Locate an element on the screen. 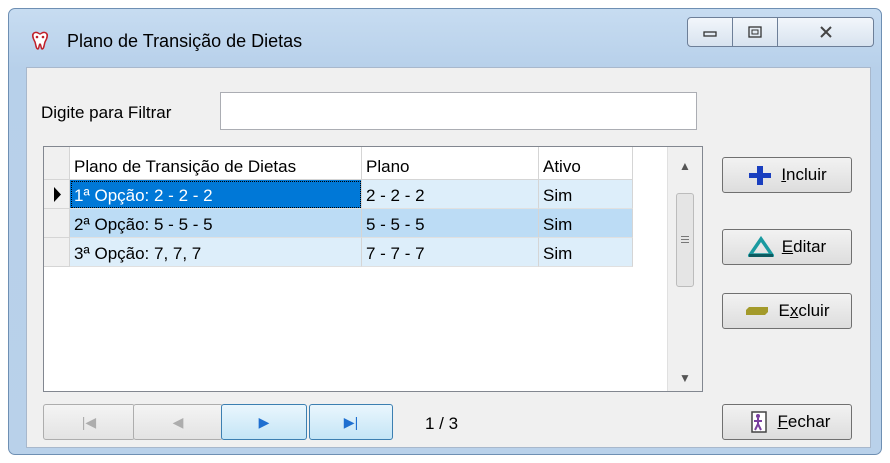  fechar-label: Fechar is located at coordinates (804, 421).